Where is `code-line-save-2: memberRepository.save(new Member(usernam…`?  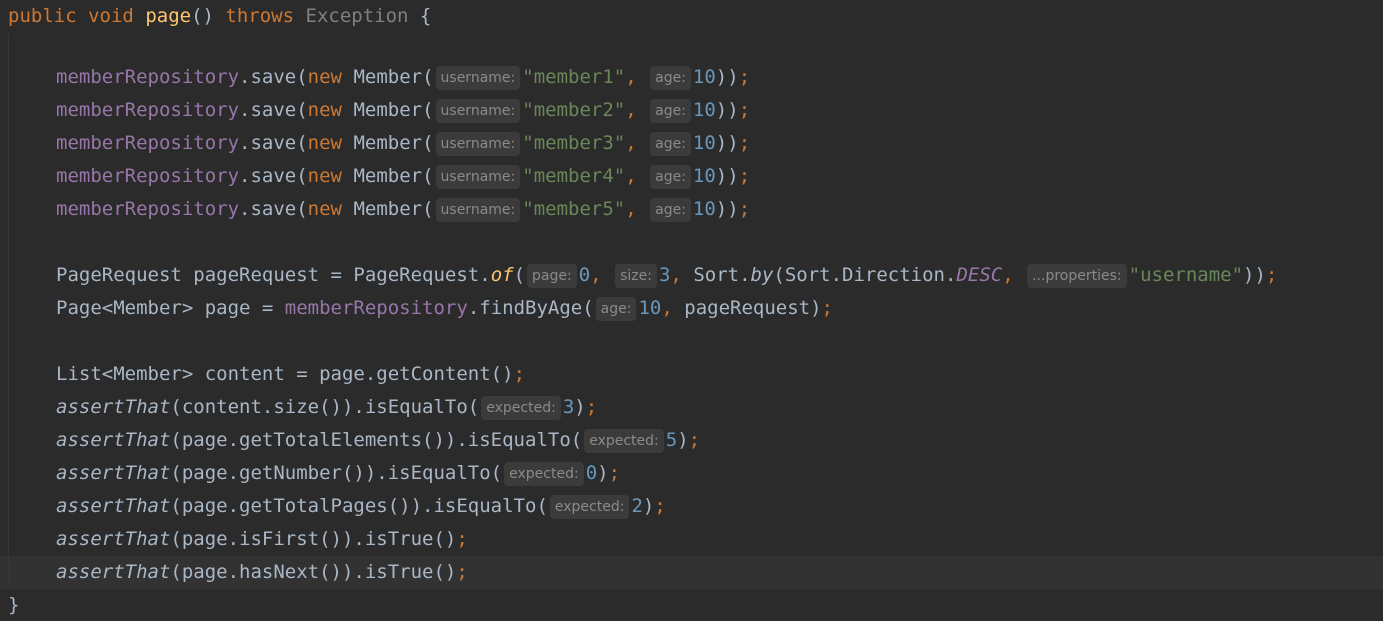 code-line-save-2: memberRepository.save(new Member(usernam… is located at coordinates (403, 110).